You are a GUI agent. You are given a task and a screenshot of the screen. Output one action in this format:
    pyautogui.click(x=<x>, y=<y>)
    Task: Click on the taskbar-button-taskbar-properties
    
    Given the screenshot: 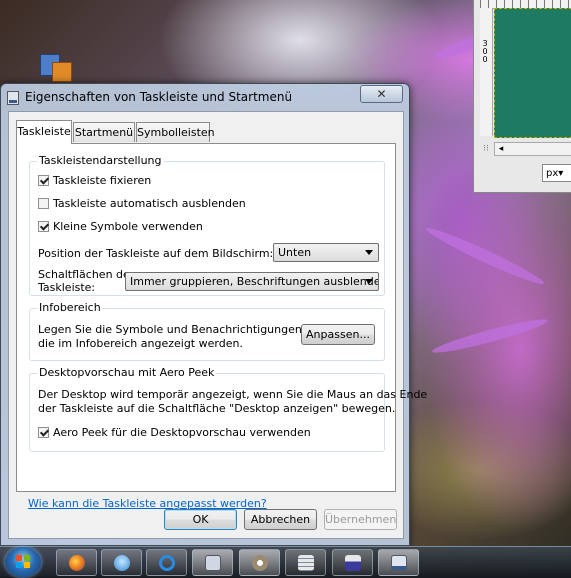 What is the action you would take?
    pyautogui.click(x=398, y=562)
    